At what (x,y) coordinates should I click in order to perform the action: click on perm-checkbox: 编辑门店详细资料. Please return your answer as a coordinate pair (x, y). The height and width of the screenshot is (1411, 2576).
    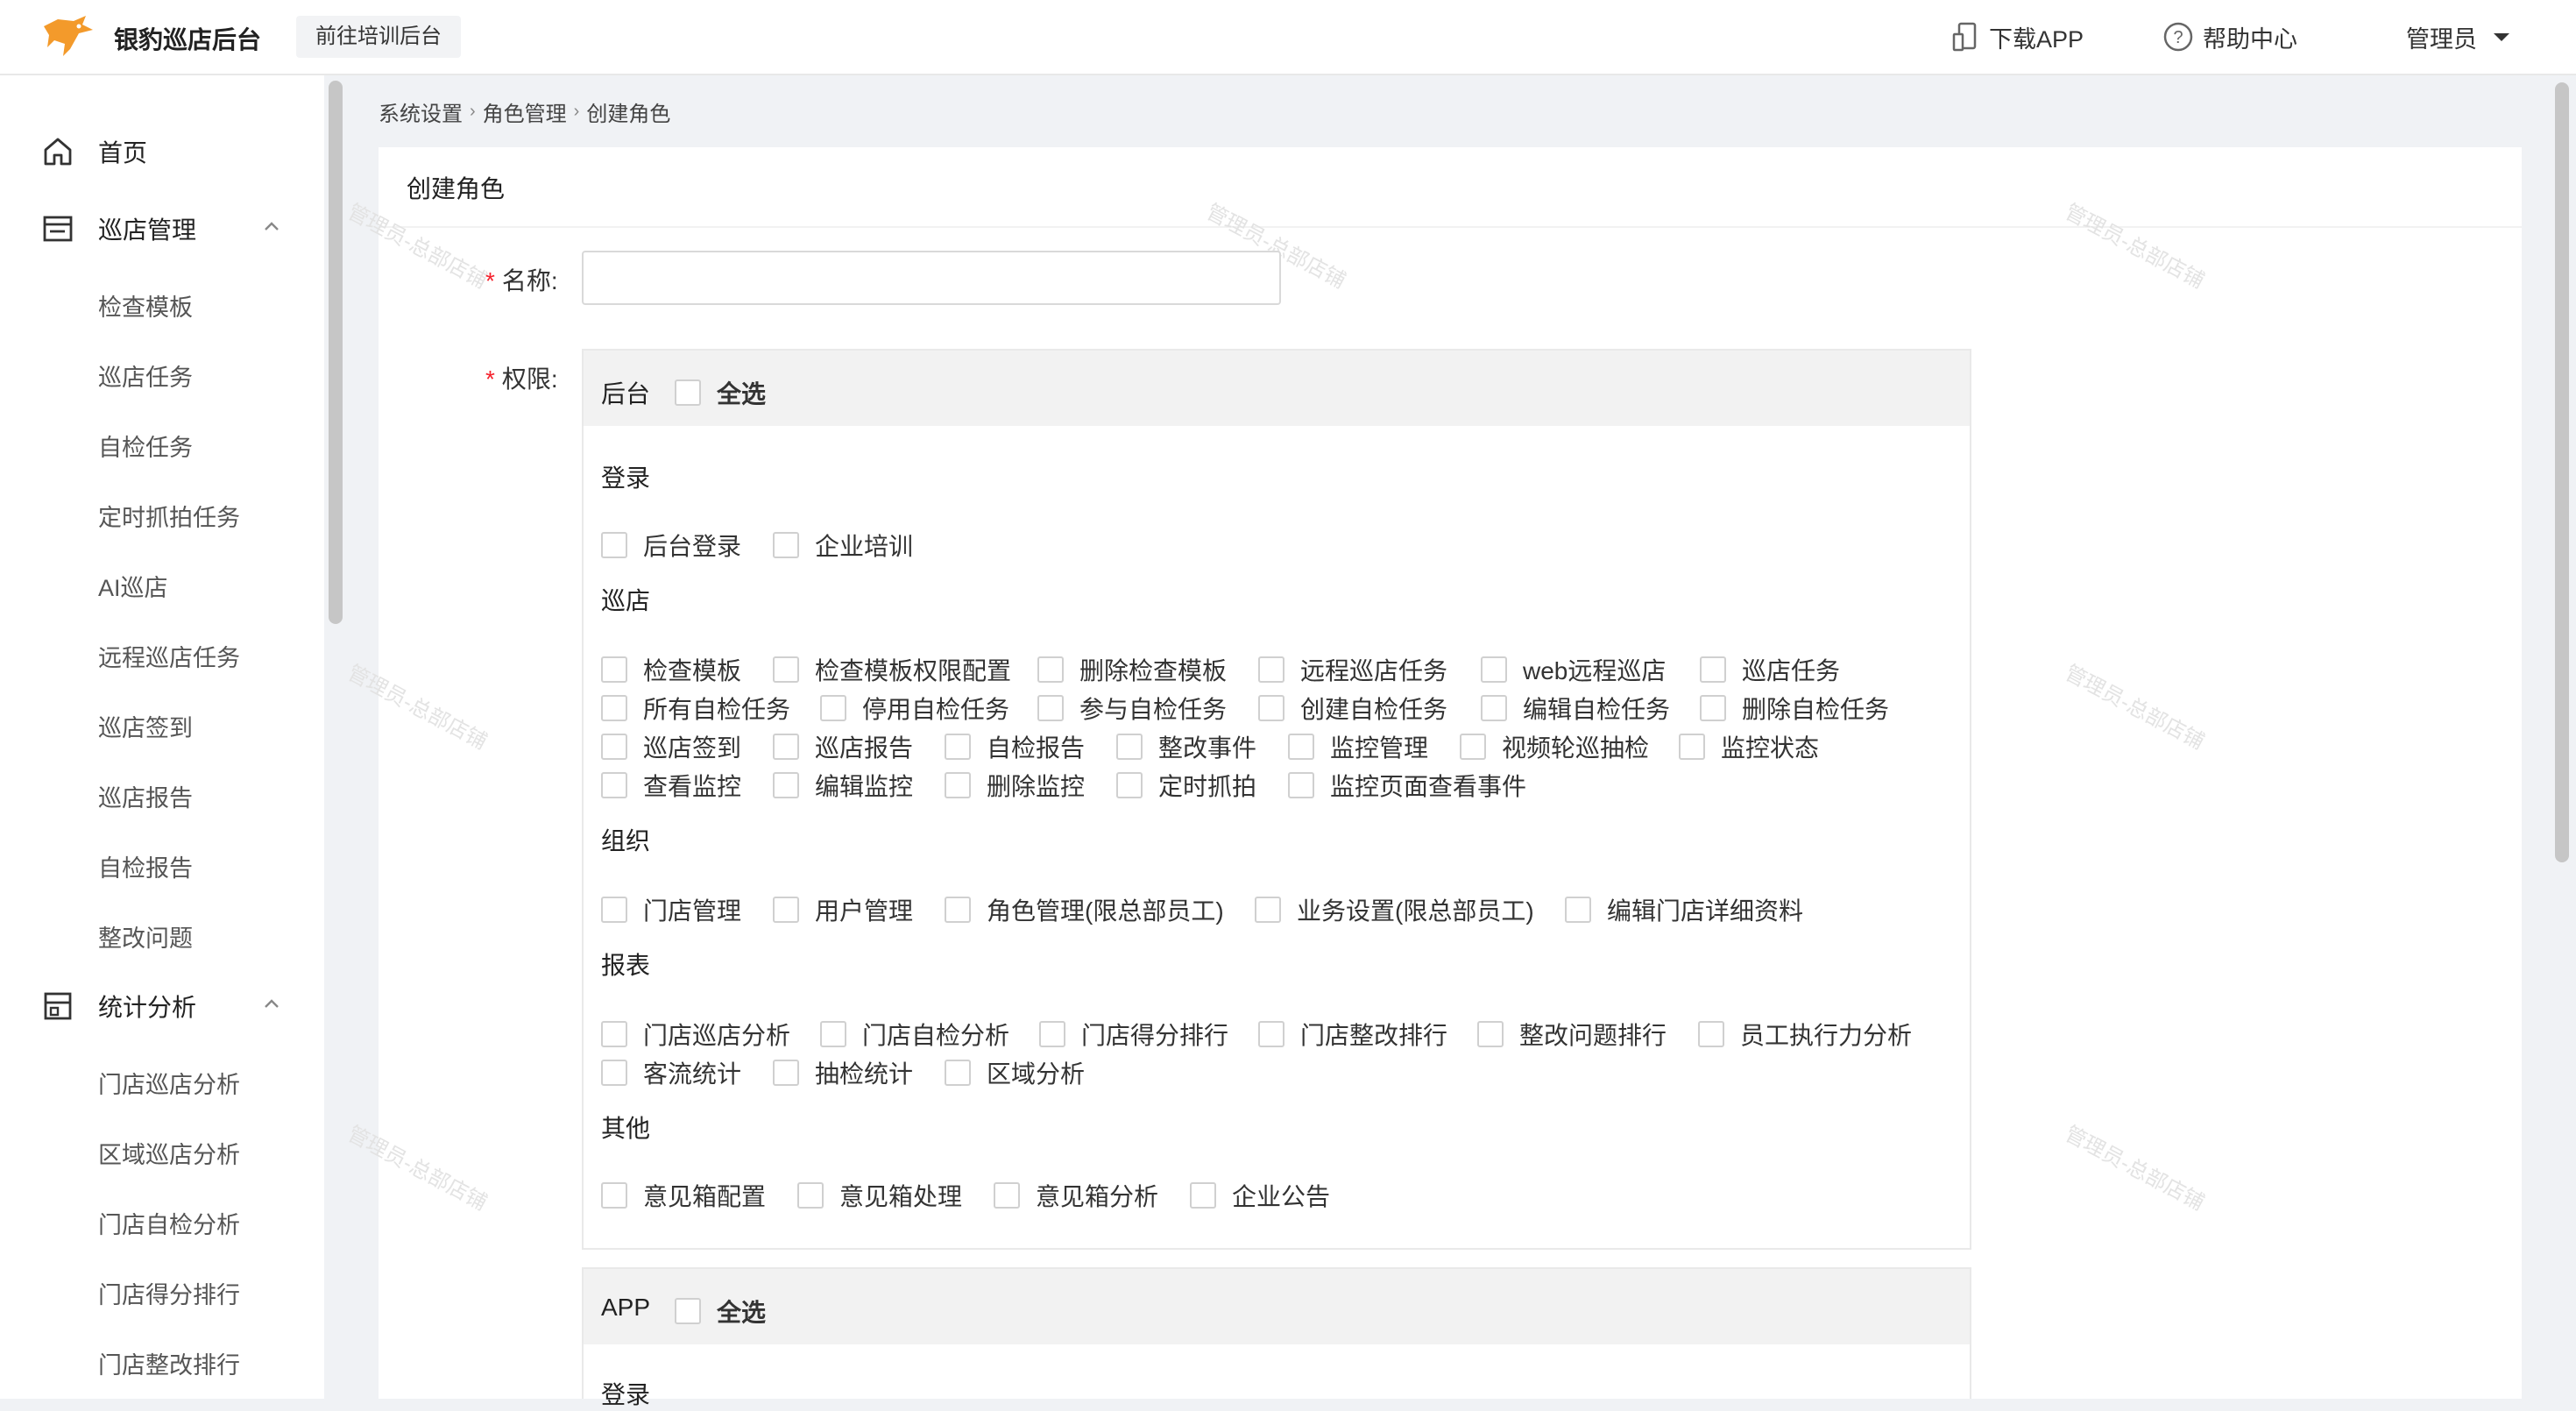
    Looking at the image, I should click on (1684, 910).